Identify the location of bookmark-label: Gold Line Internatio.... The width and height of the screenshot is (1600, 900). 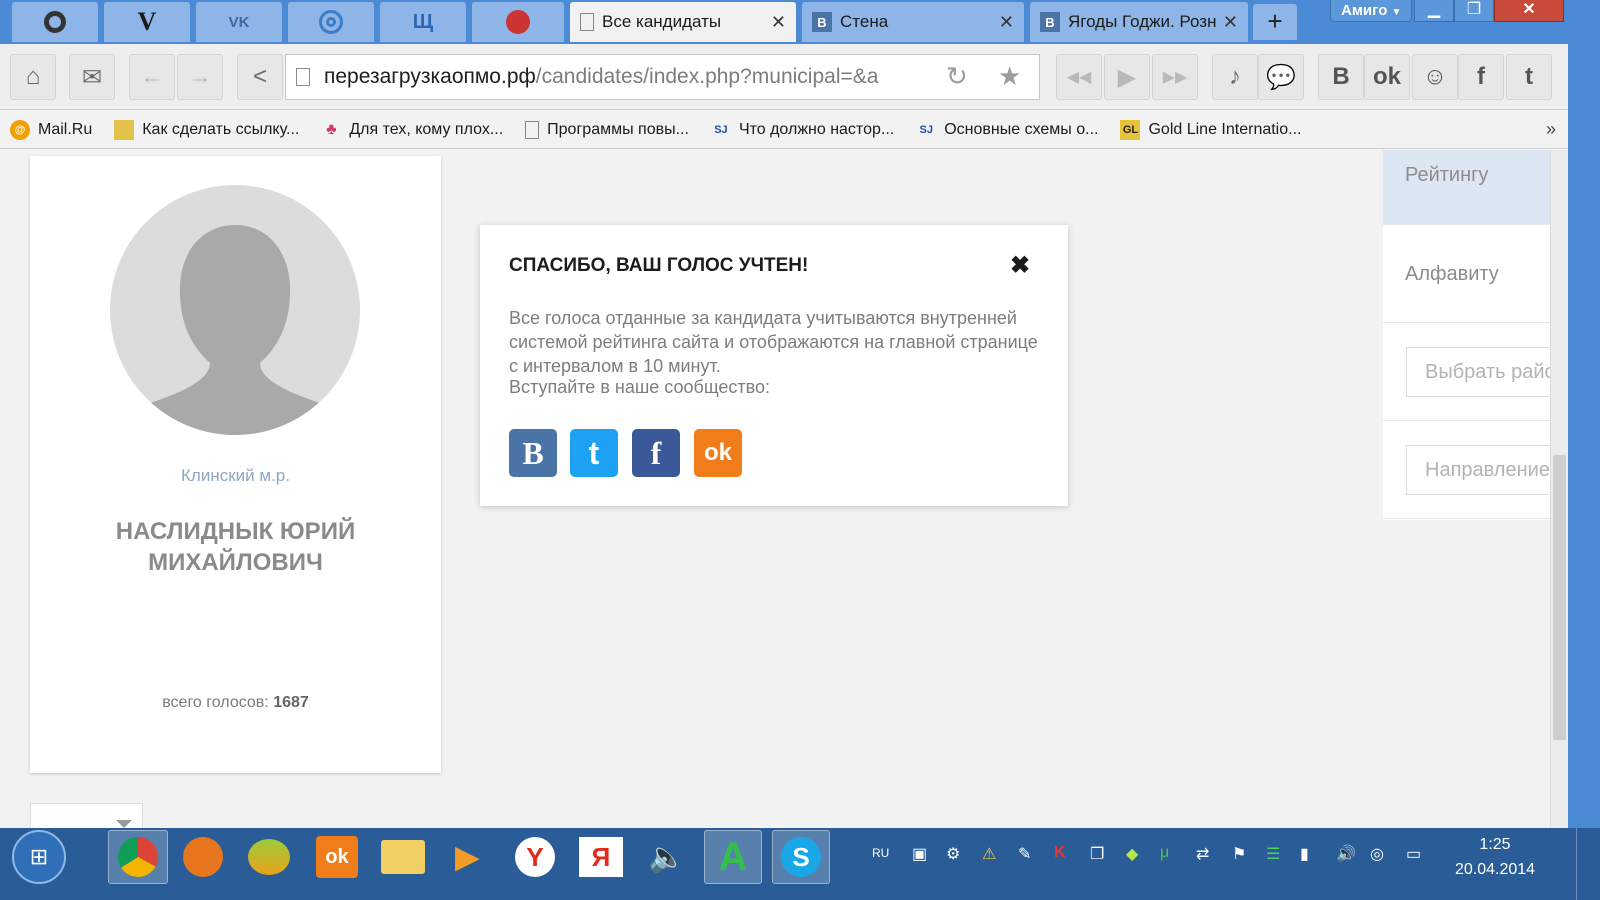
(1225, 129).